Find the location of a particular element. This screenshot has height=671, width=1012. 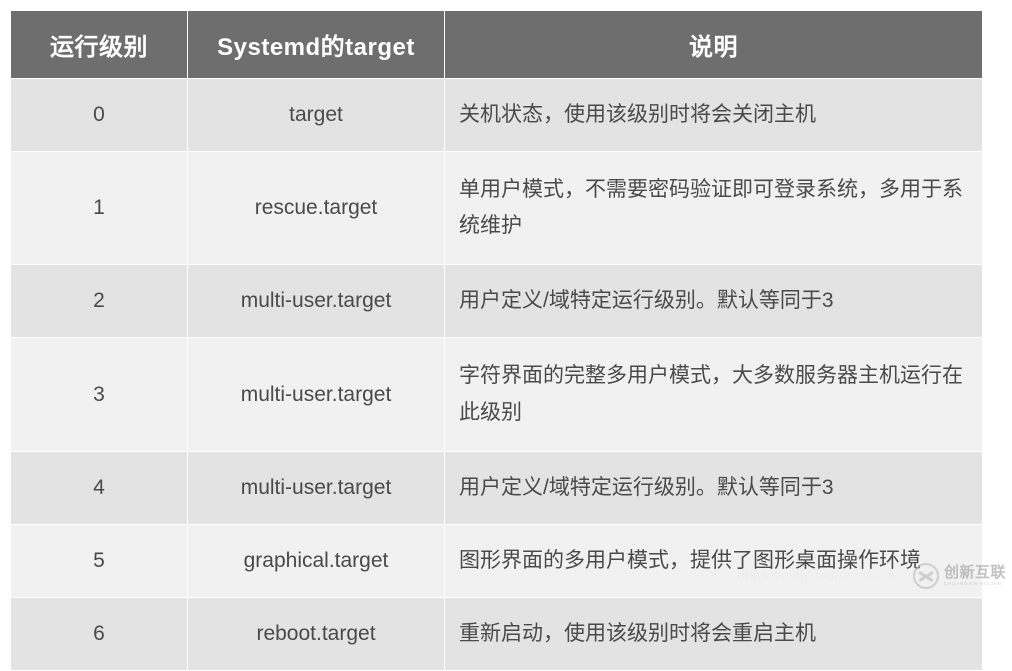

cell-runlevel: 3 is located at coordinates (99, 394).